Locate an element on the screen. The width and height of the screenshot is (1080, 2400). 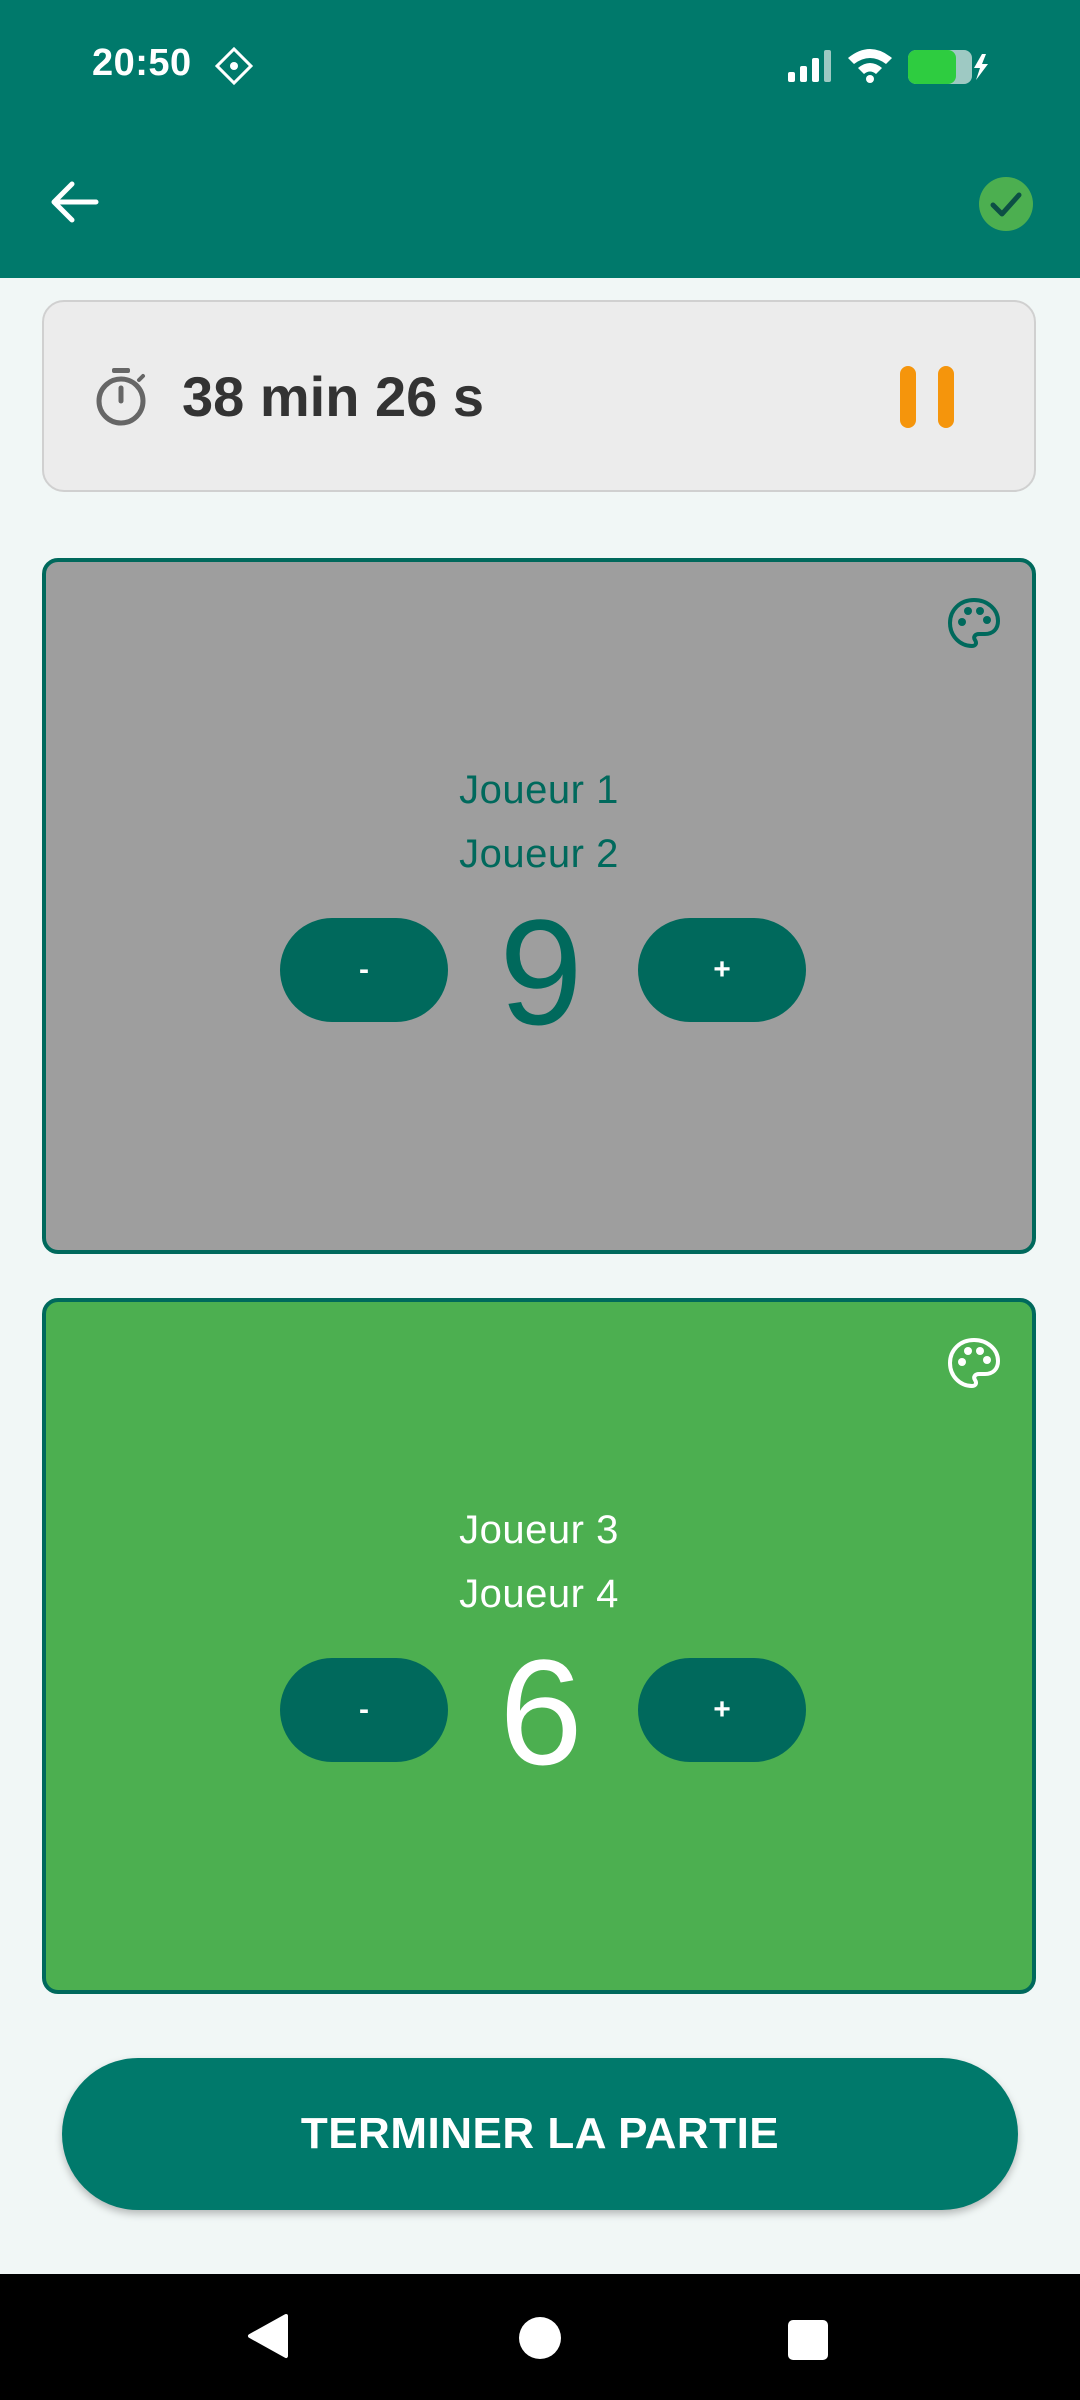
status-time: 20:50 is located at coordinates (142, 63).